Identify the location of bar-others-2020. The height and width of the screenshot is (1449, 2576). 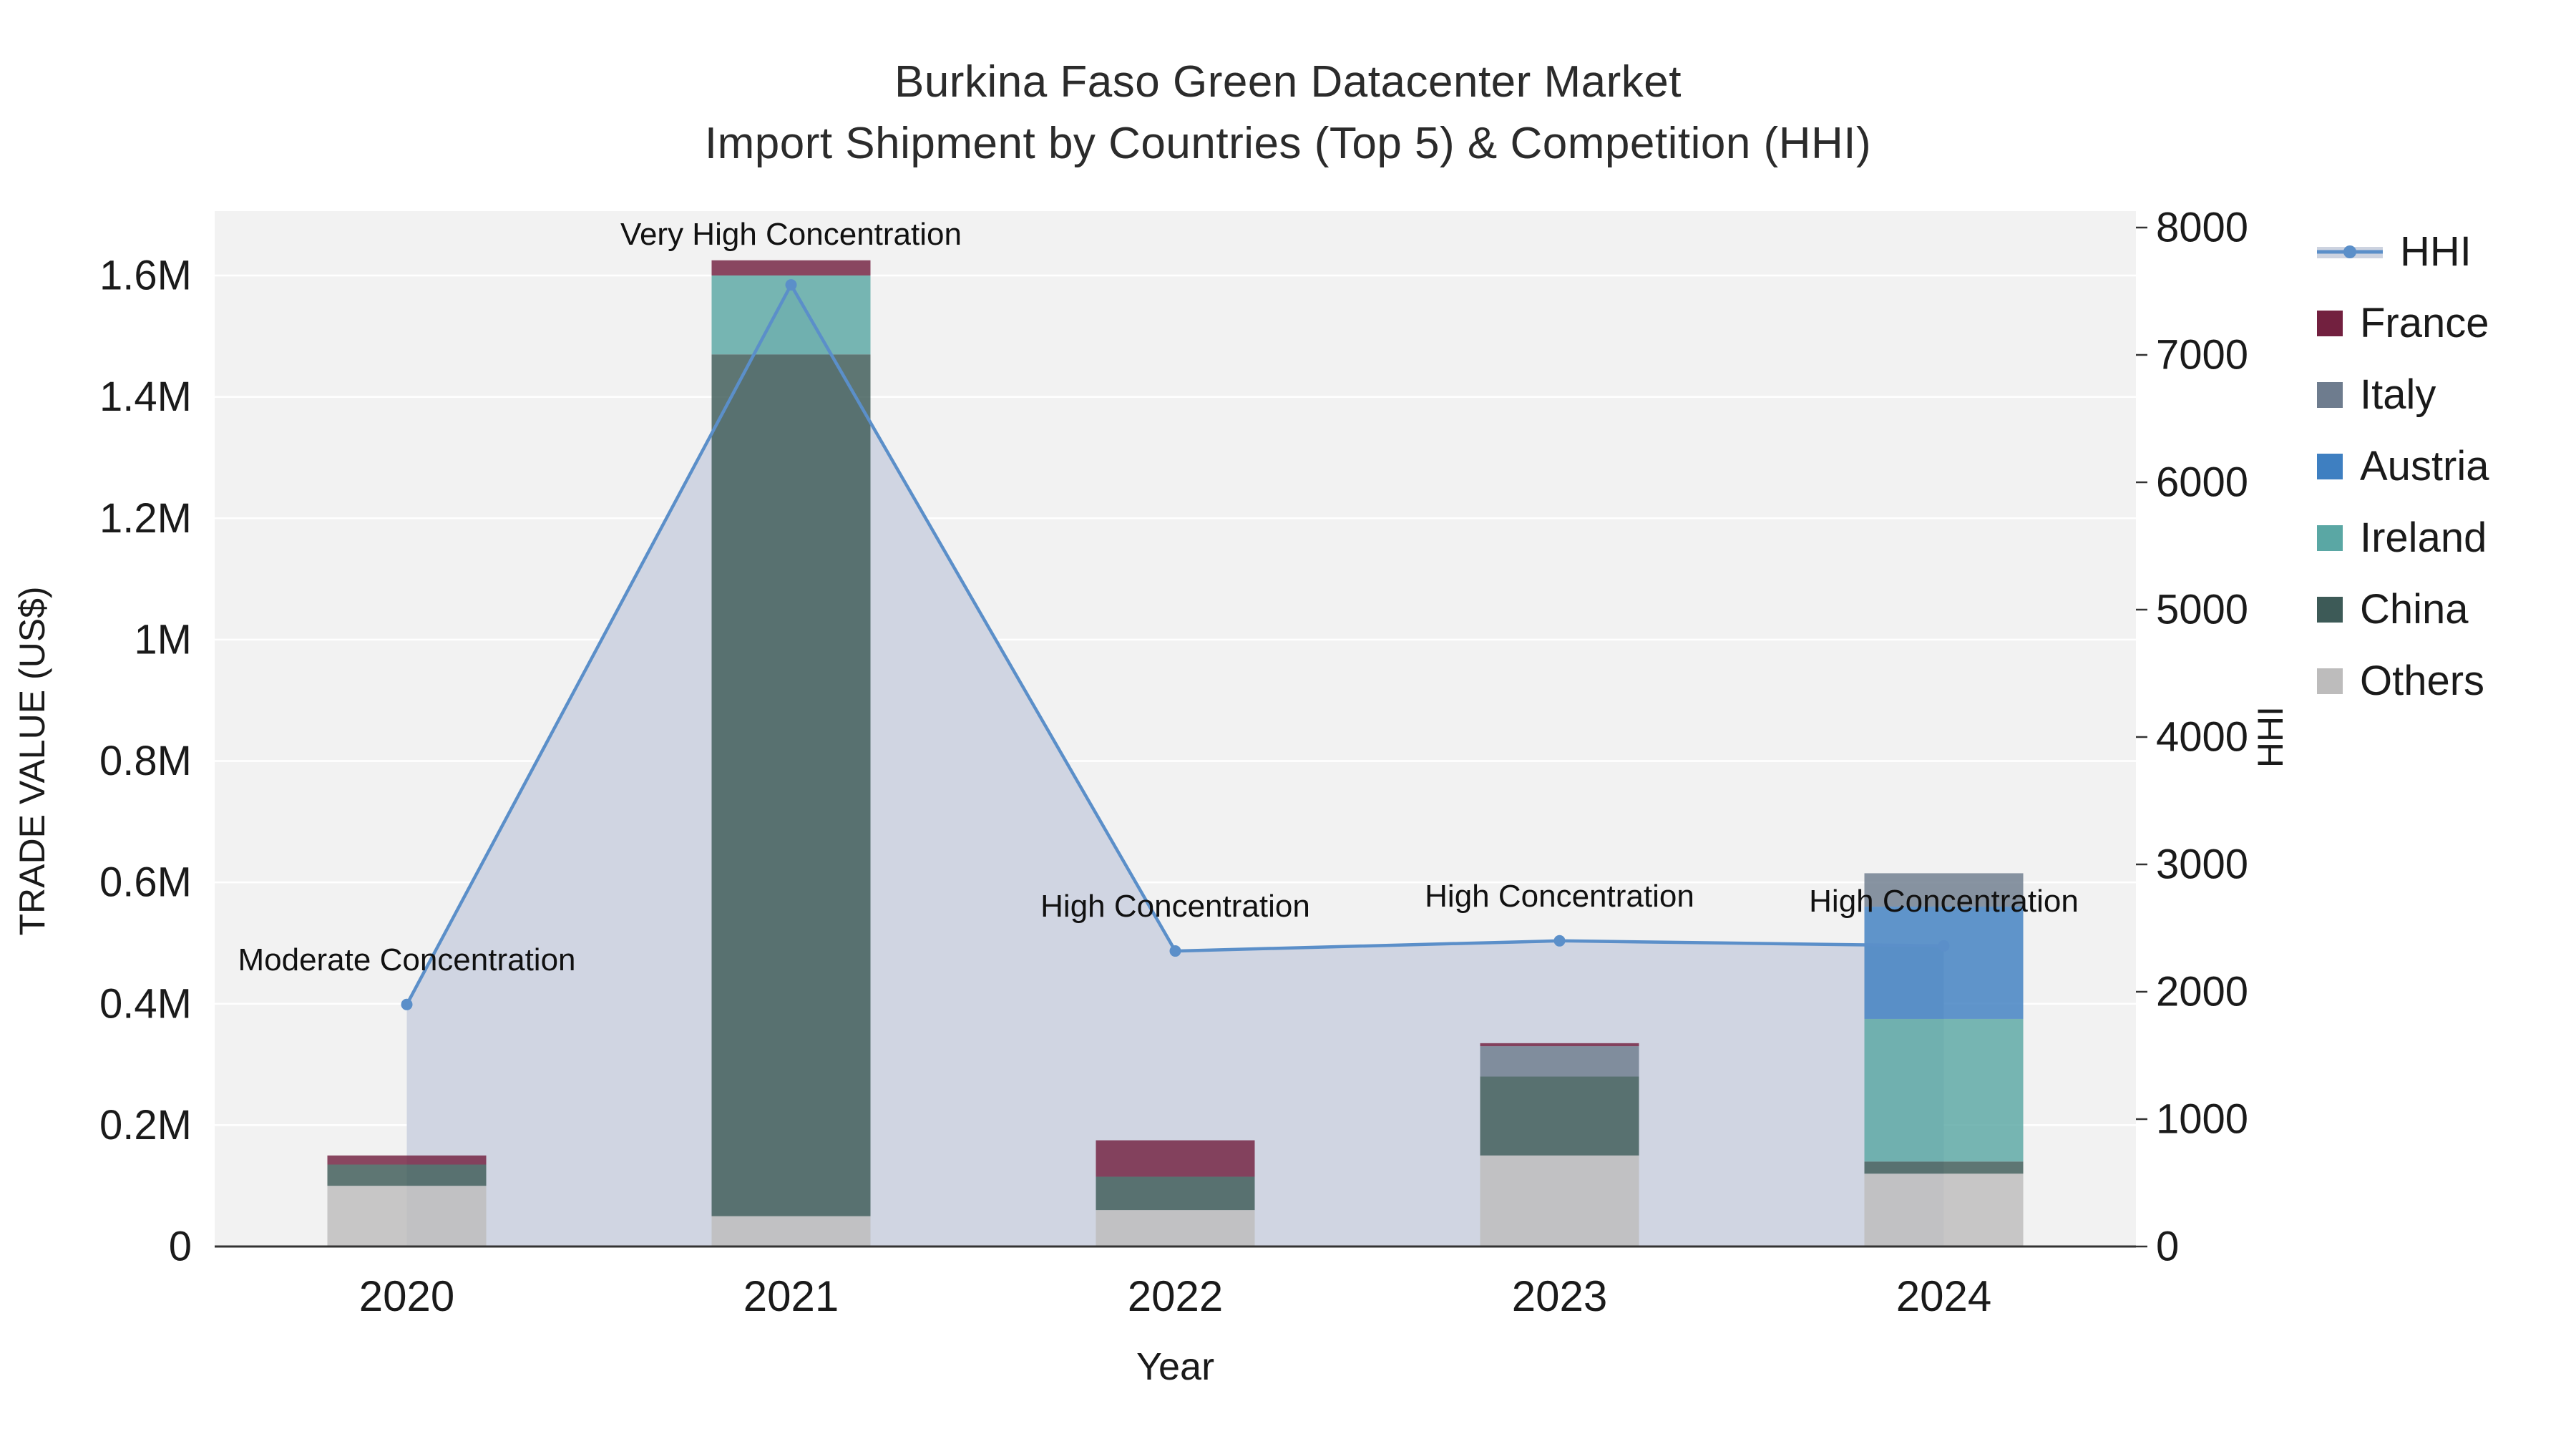
(407, 1216).